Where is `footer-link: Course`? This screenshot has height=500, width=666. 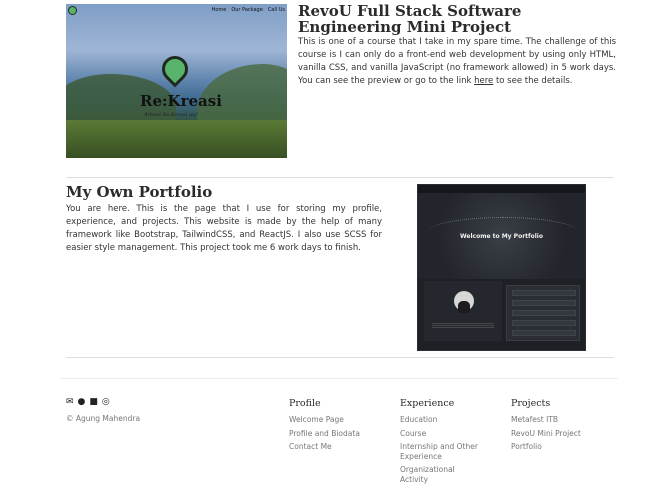
footer-link: Course is located at coordinates (441, 434).